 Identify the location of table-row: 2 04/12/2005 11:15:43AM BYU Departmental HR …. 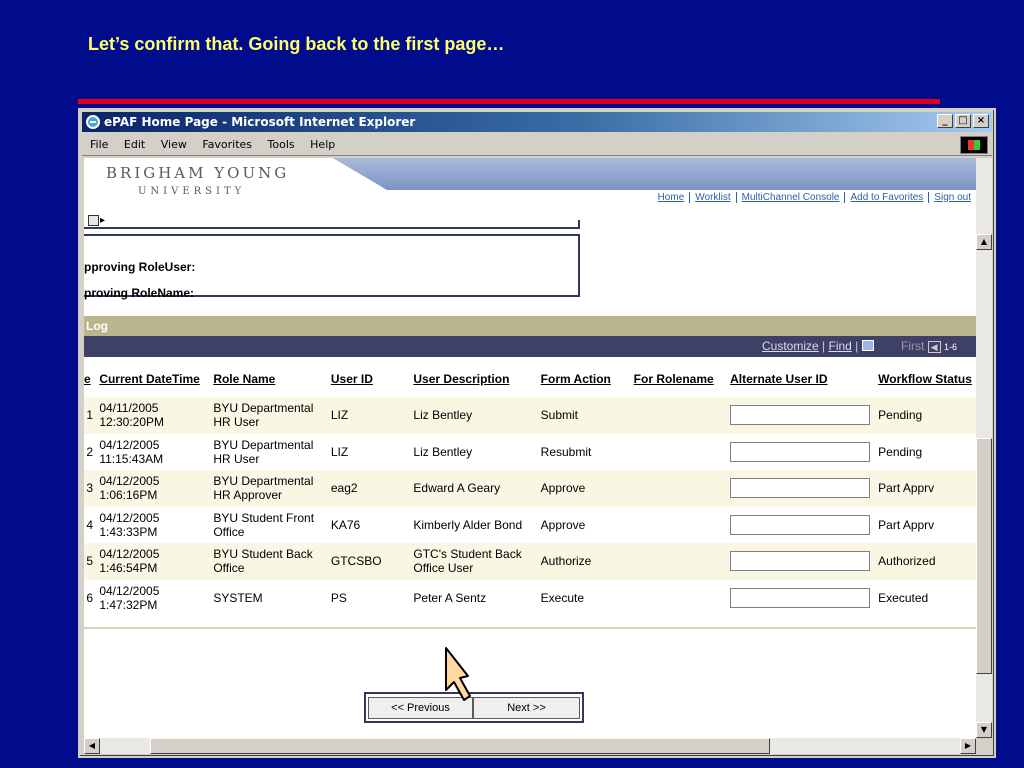
(530, 451).